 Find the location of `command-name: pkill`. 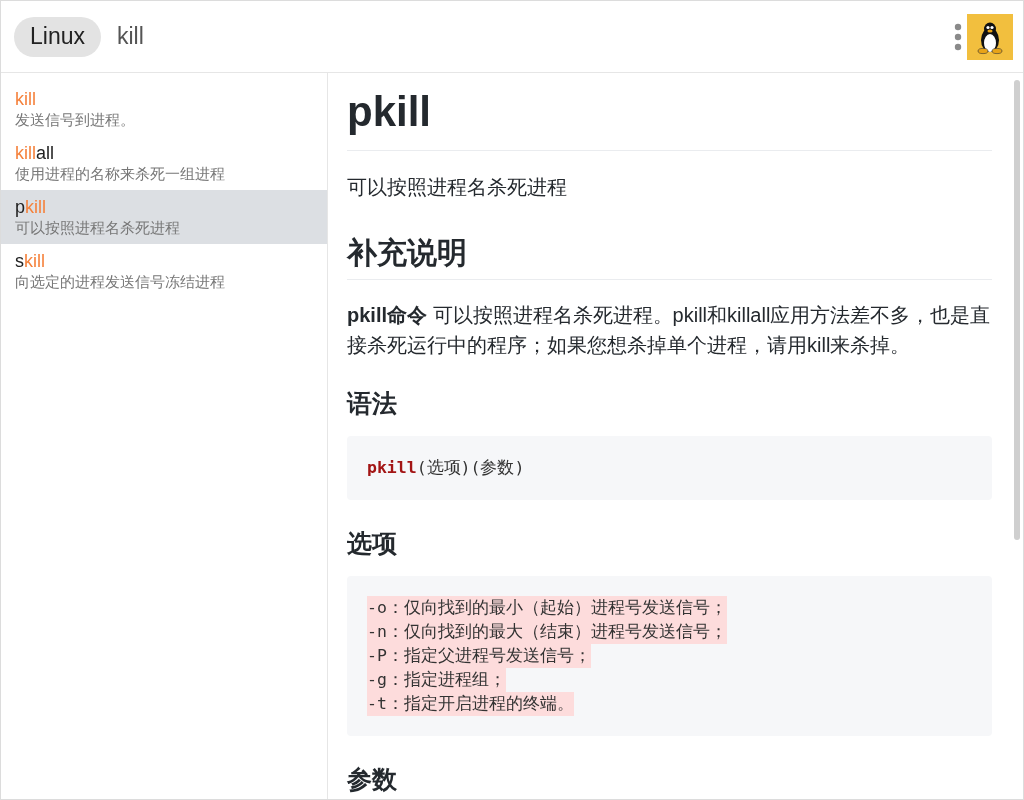

command-name: pkill is located at coordinates (31, 207).